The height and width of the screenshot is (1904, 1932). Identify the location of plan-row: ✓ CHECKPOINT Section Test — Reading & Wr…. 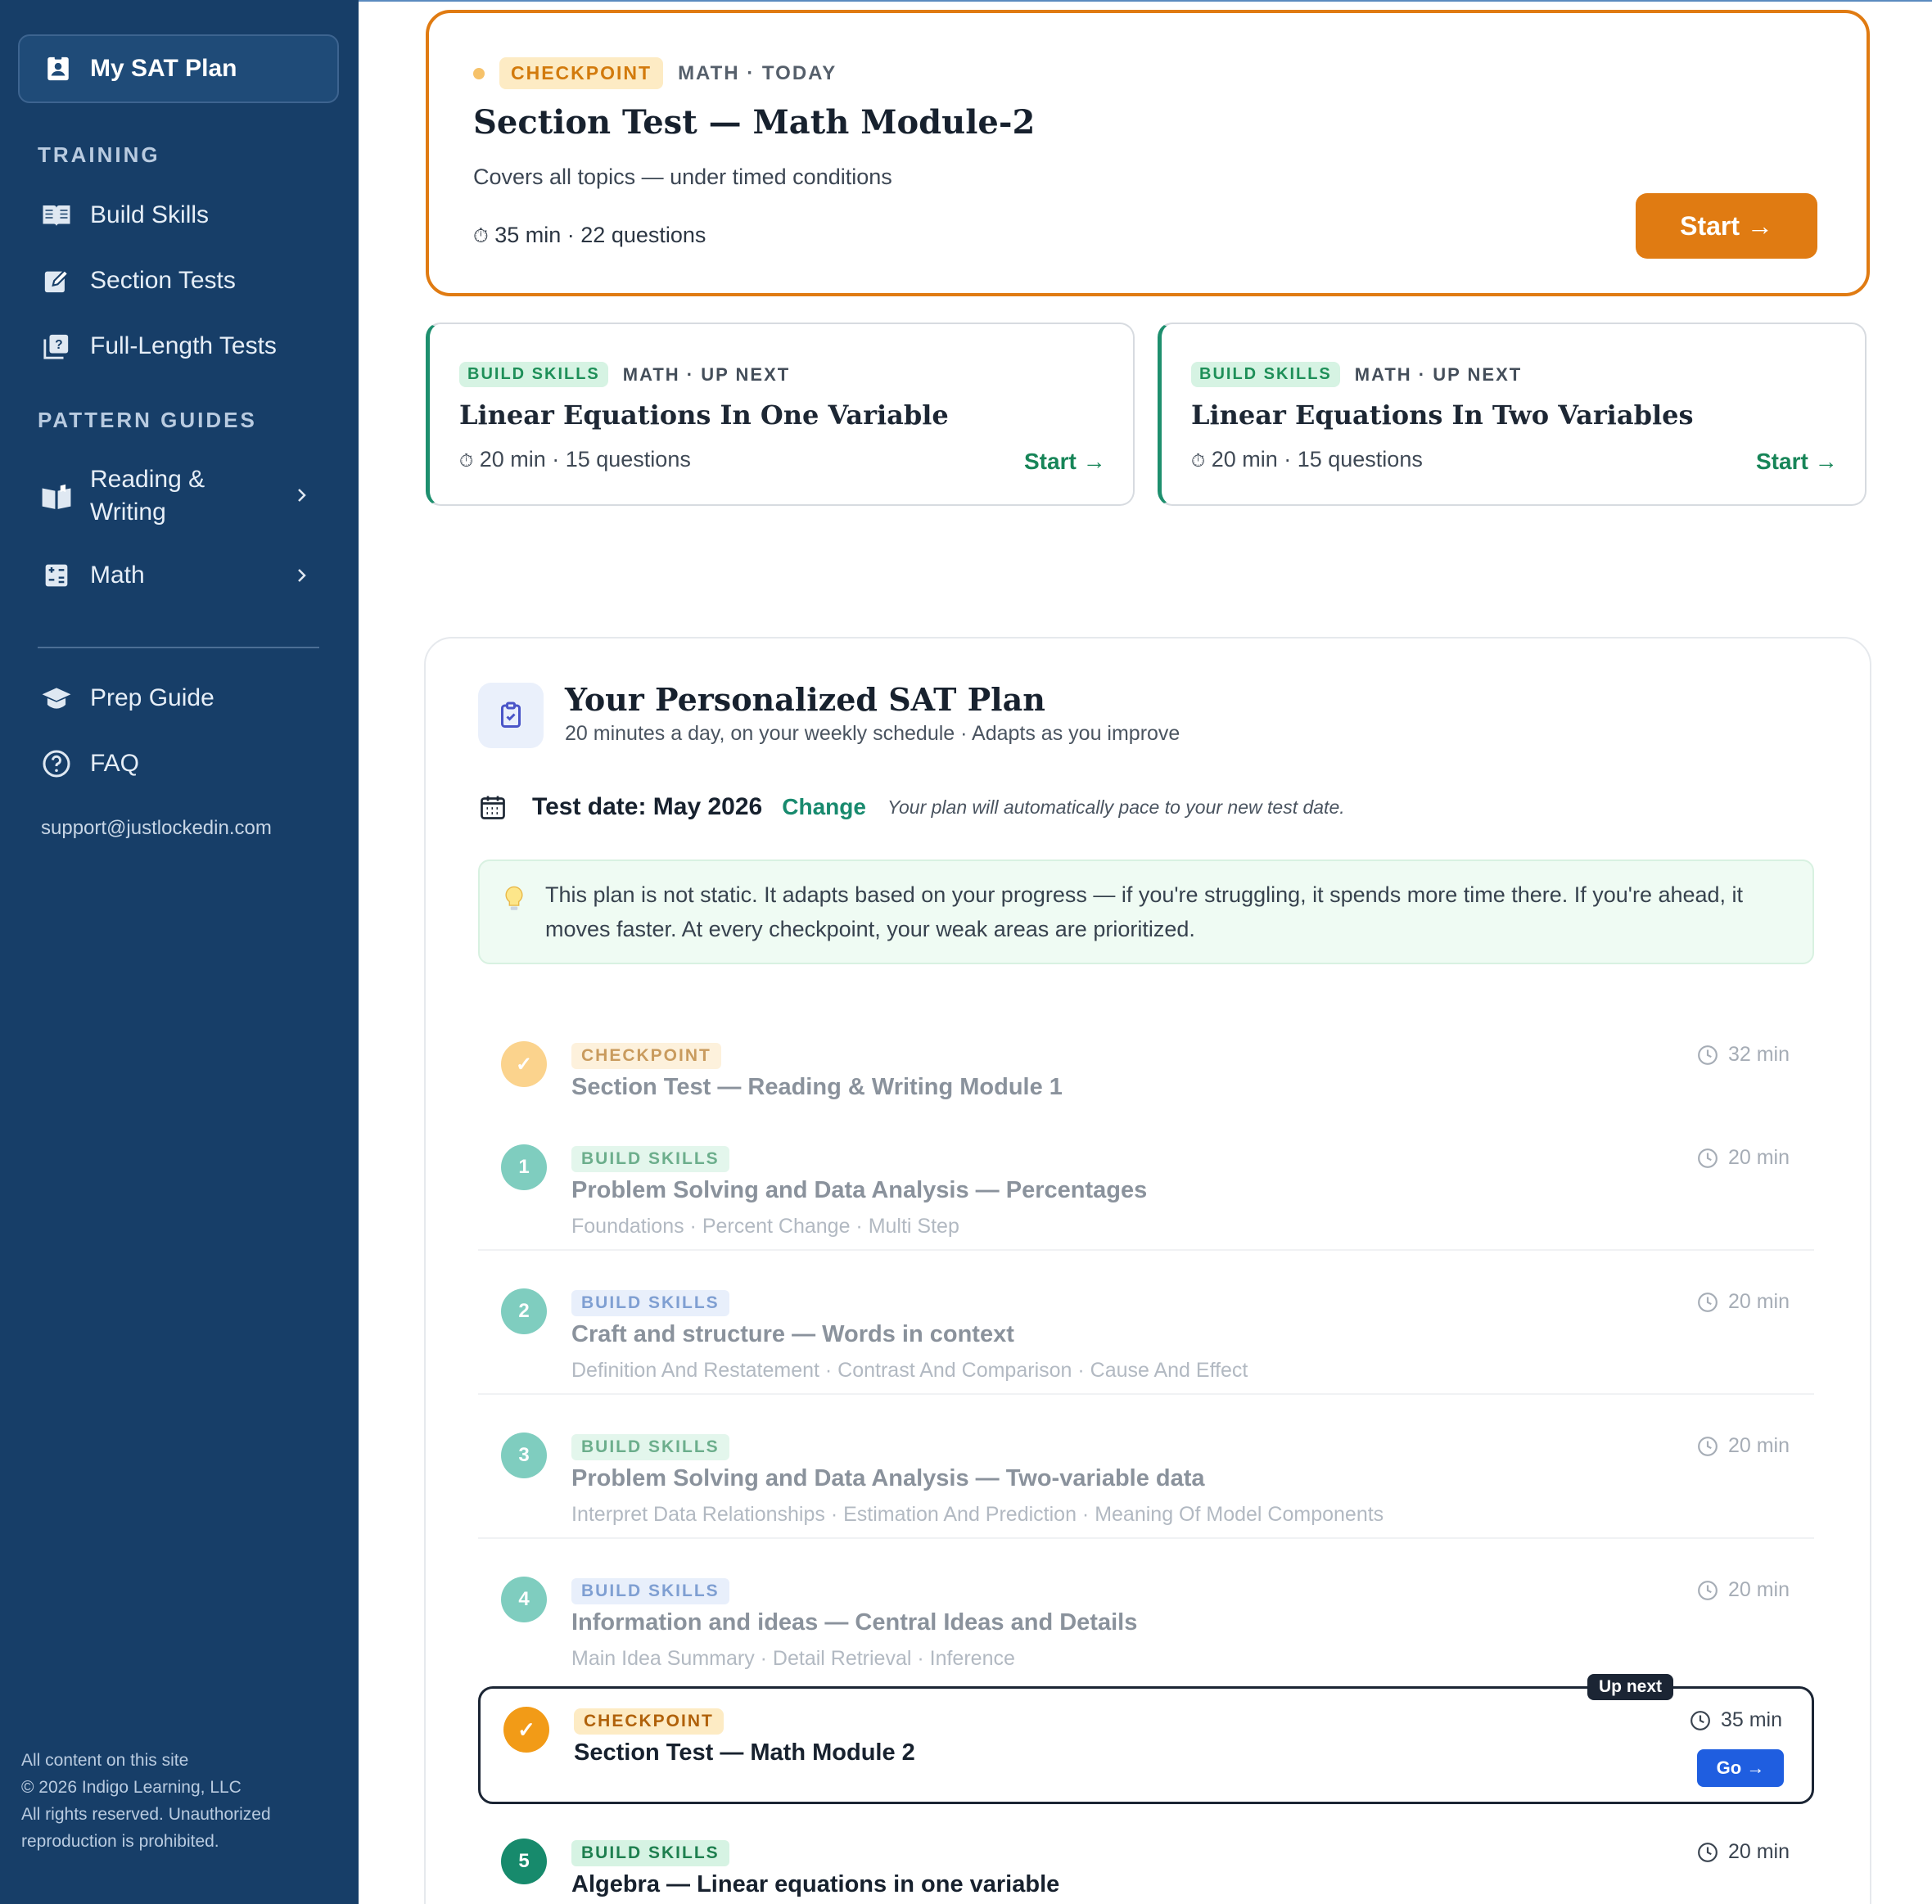
(1146, 1068).